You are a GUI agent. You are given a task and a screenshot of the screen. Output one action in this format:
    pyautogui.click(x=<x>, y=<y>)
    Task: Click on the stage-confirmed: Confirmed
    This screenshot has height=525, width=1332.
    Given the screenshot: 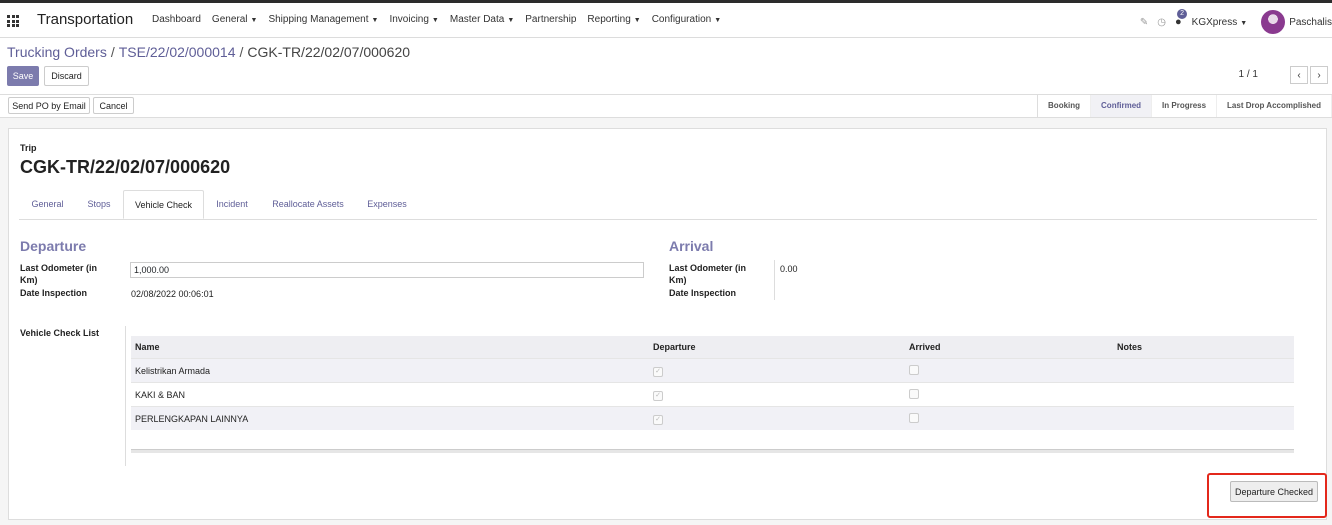 What is the action you would take?
    pyautogui.click(x=1122, y=106)
    